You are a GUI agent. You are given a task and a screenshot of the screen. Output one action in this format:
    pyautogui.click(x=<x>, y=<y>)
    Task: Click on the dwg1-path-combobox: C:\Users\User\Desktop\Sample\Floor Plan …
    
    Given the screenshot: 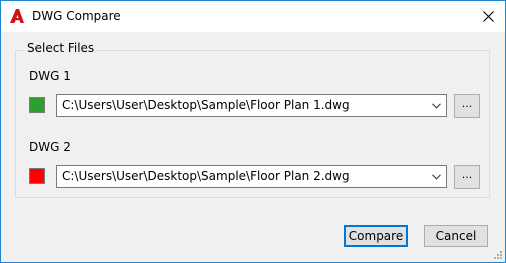 What is the action you would take?
    pyautogui.click(x=251, y=105)
    